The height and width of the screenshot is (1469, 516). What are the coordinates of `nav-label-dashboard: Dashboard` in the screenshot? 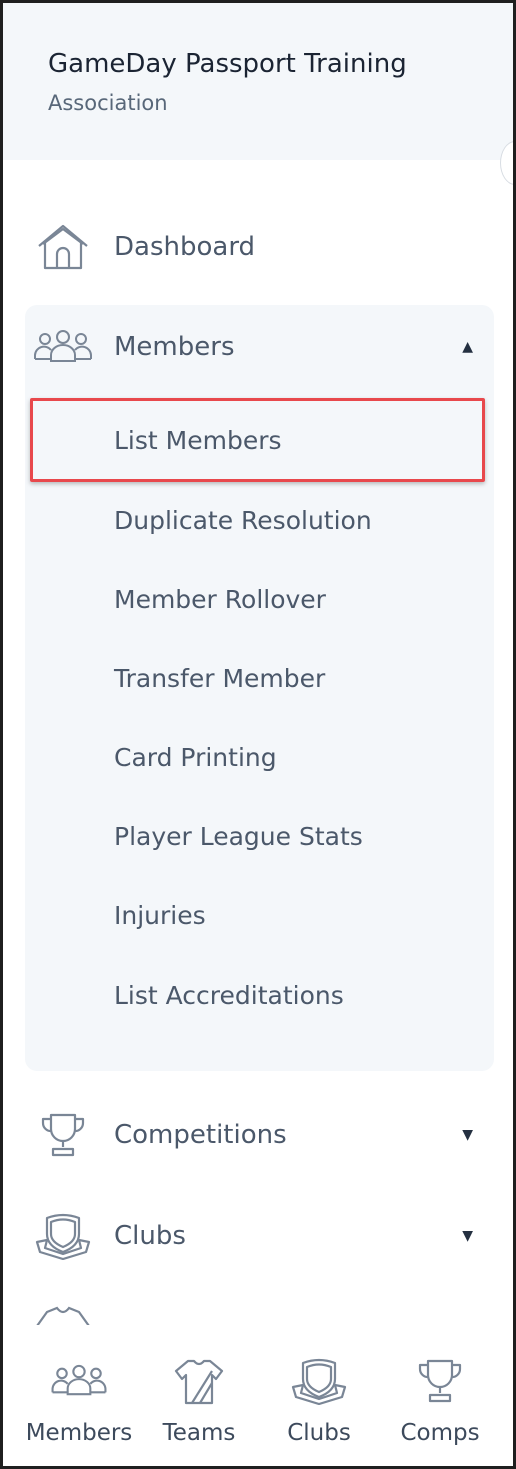 It's located at (185, 247).